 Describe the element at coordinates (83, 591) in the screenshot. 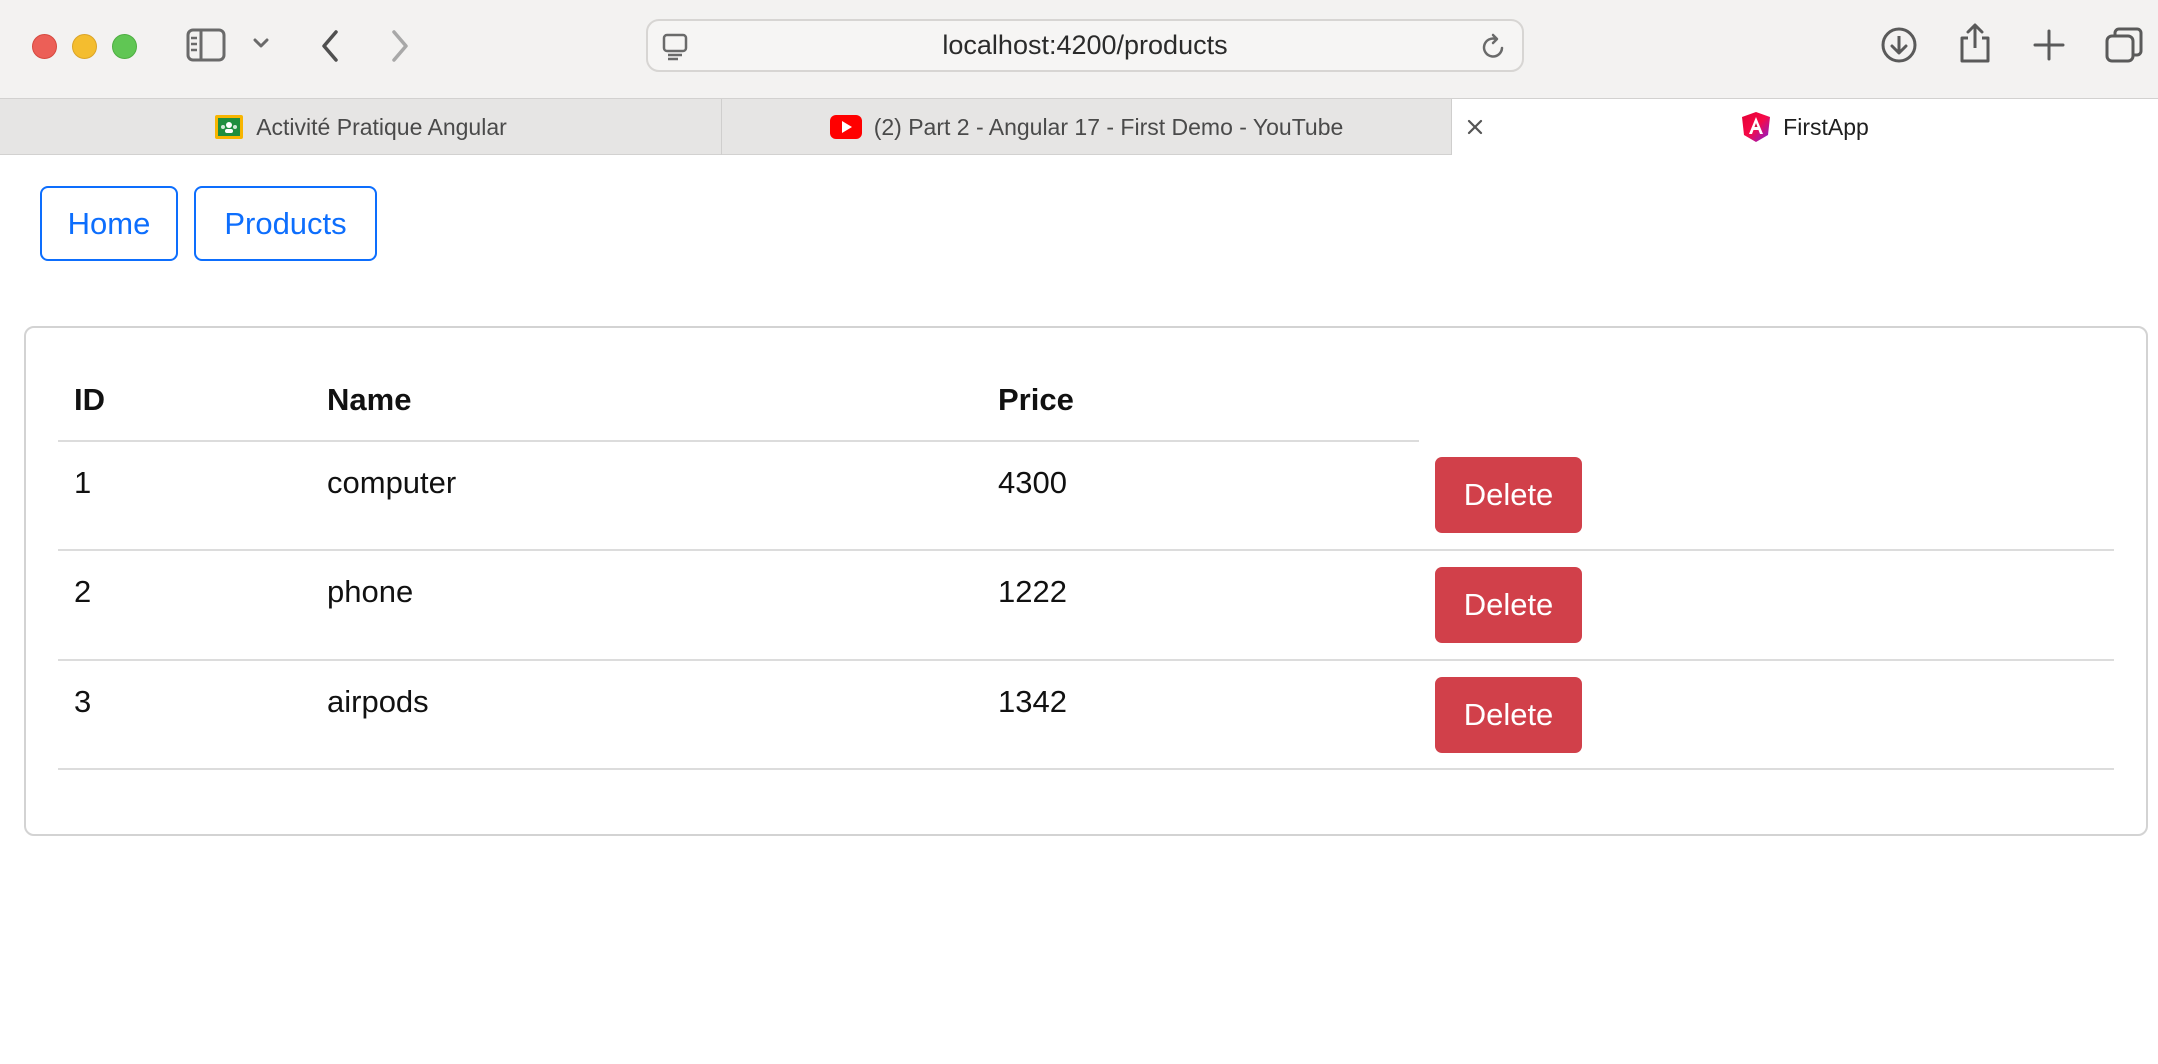

I see `cell-id: 2` at that location.